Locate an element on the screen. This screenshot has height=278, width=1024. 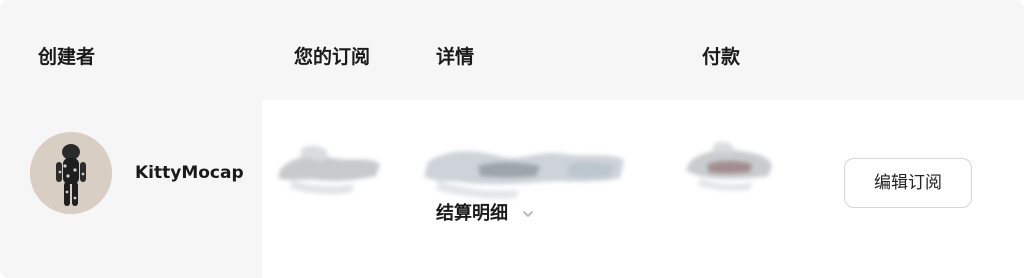
details-toggle-label: 结算明细 is located at coordinates (472, 213).